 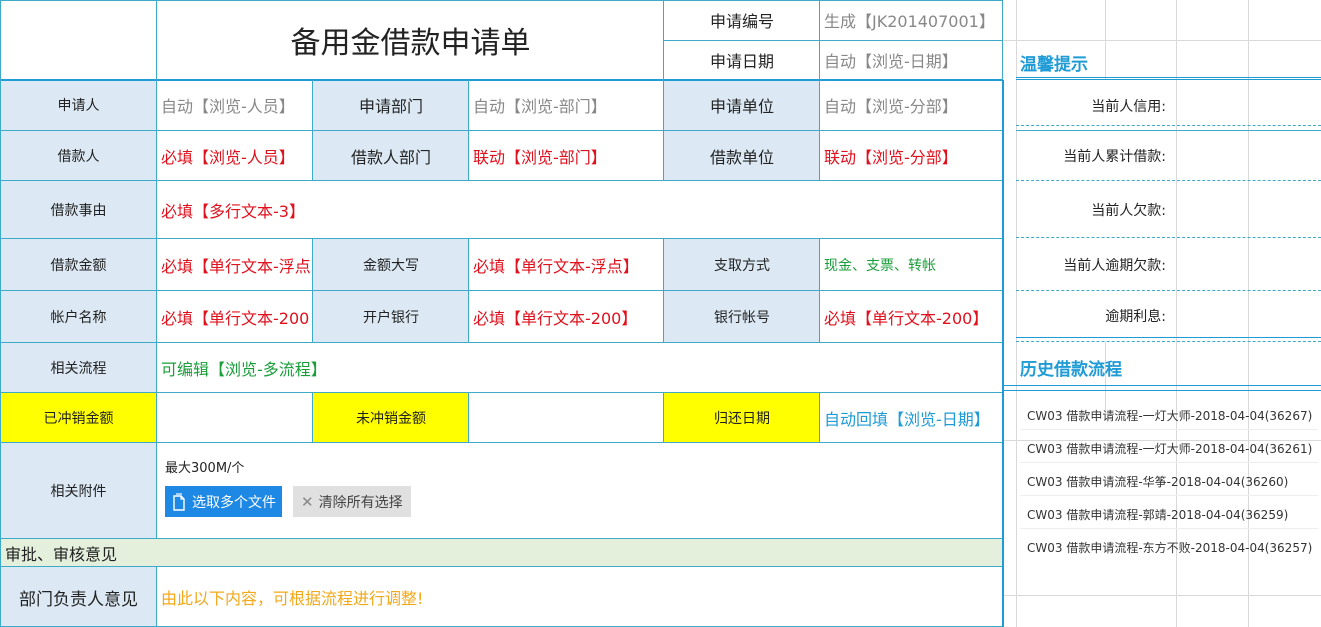 What do you see at coordinates (410, 43) in the screenshot?
I see `page-title: 备用金借款申请单` at bounding box center [410, 43].